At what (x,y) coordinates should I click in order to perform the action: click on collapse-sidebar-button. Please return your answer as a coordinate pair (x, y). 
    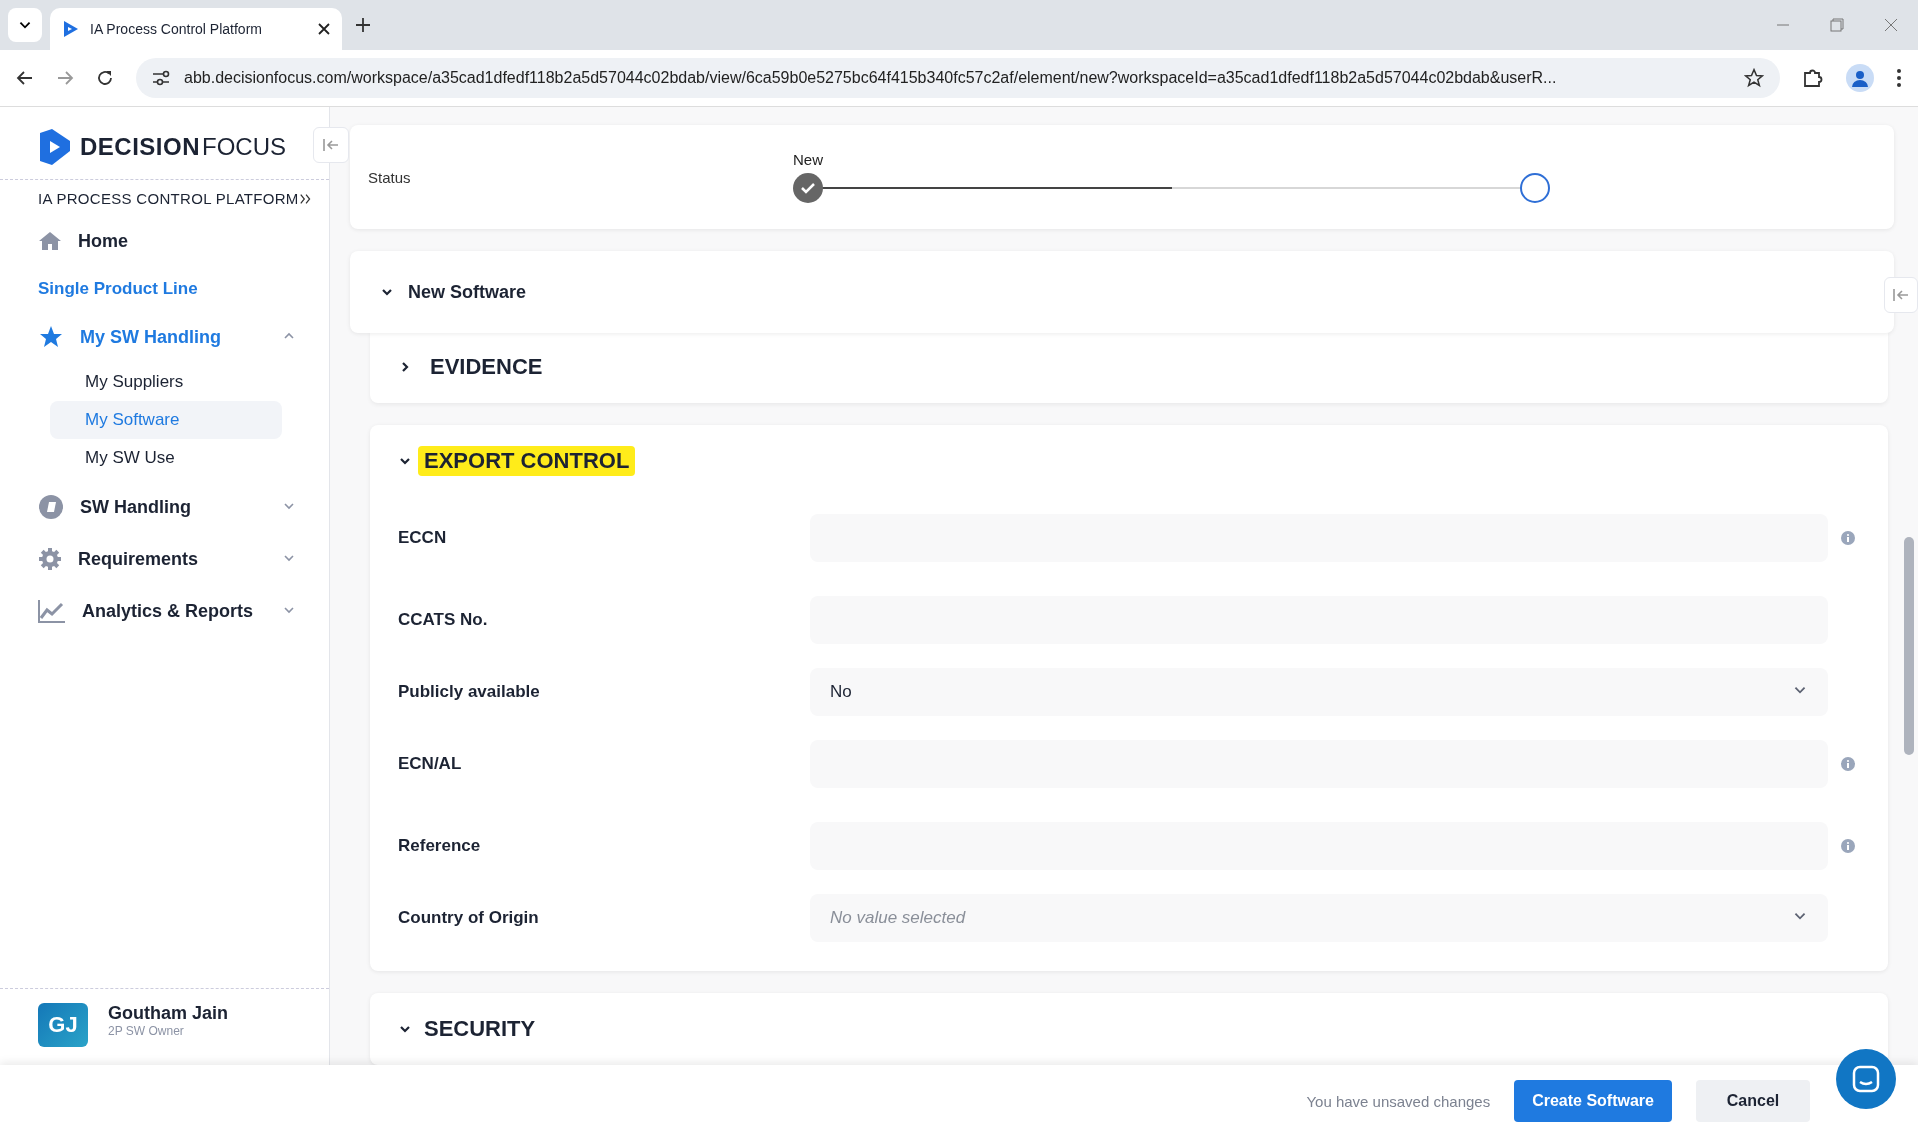
    Looking at the image, I should click on (331, 145).